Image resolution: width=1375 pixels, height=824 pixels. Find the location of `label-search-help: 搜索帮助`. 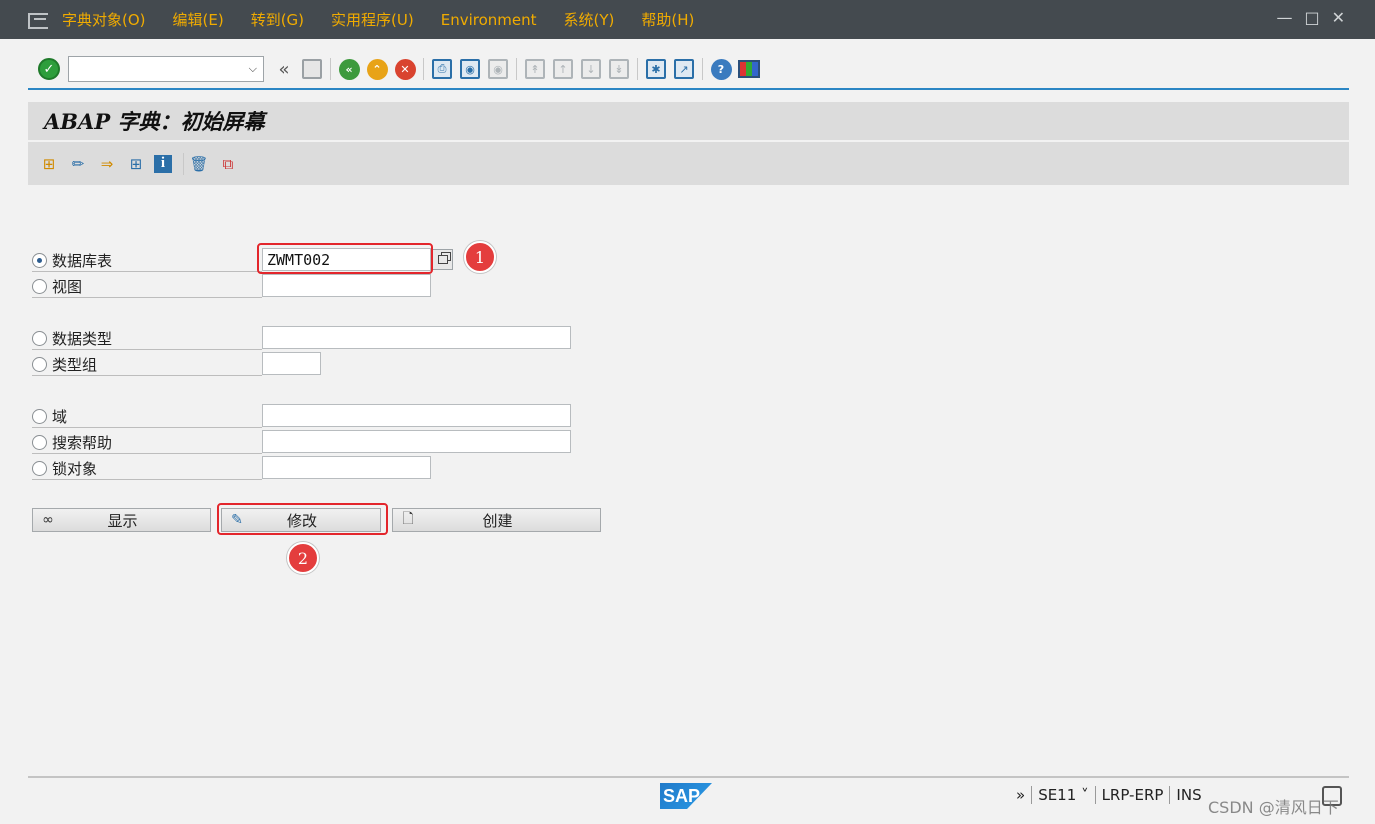

label-search-help: 搜索帮助 is located at coordinates (82, 442).